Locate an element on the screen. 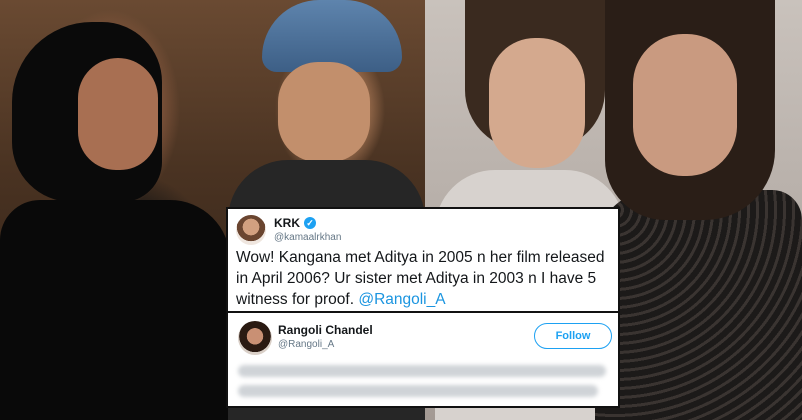 The width and height of the screenshot is (802, 420). rangoli-tweet-card: Rangoli Chandel @Rangoli_A Follow is located at coordinates (423, 360).